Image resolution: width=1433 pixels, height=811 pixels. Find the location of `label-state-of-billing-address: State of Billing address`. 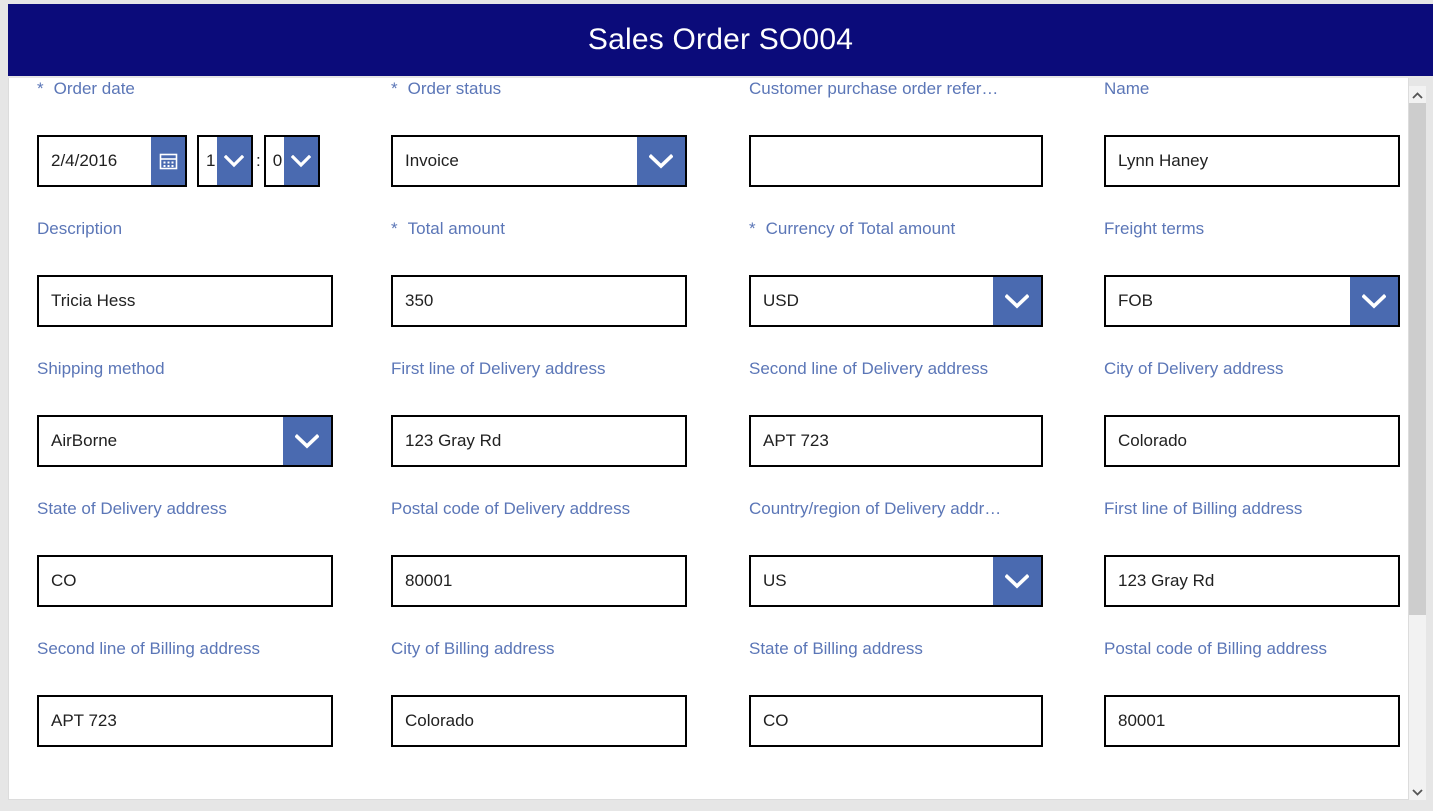

label-state-of-billing-address: State of Billing address is located at coordinates (899, 649).